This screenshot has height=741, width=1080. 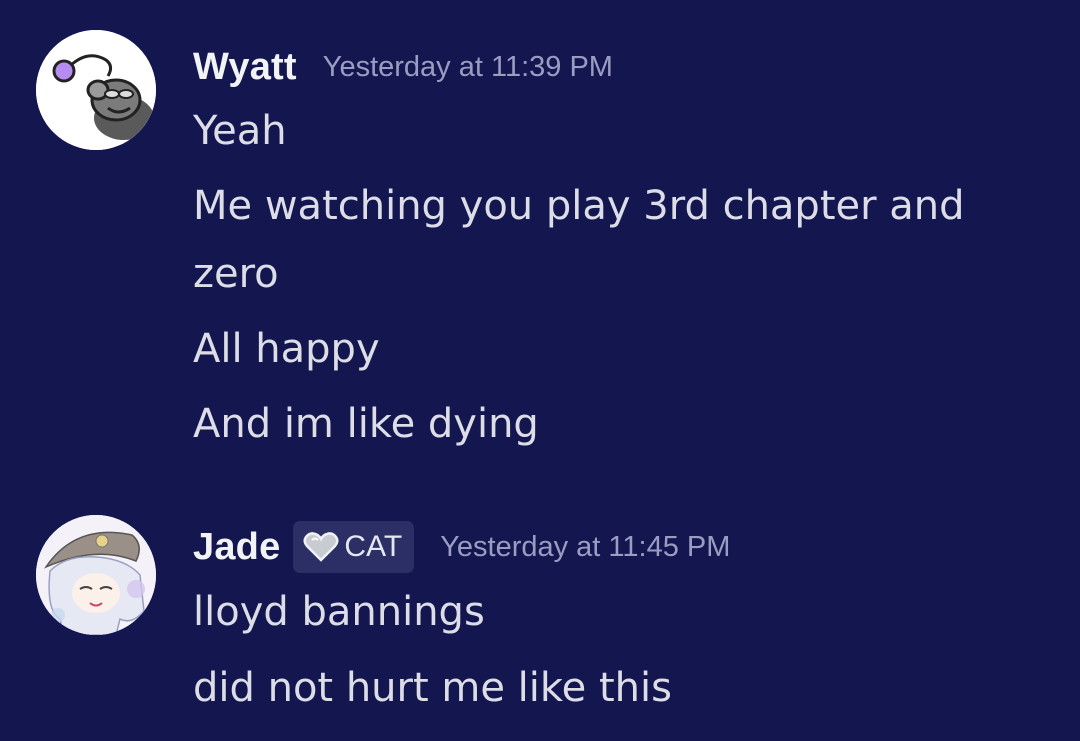 I want to click on message-header-jade: Jade CAT Yesterday at 11:45 PM, so click(x=461, y=547).